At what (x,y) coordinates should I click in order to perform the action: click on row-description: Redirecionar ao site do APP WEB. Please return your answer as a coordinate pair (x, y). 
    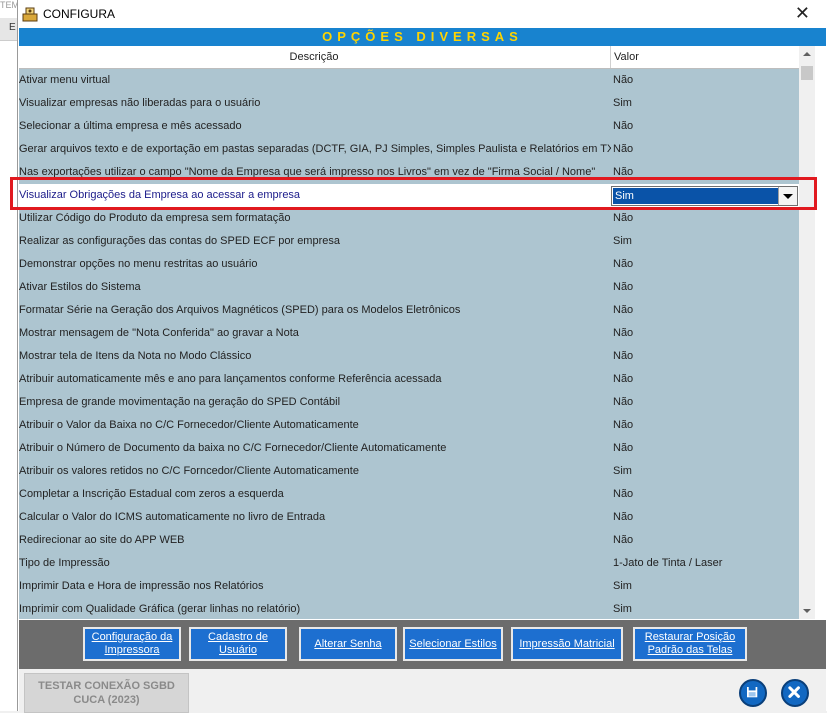
    Looking at the image, I should click on (102, 540).